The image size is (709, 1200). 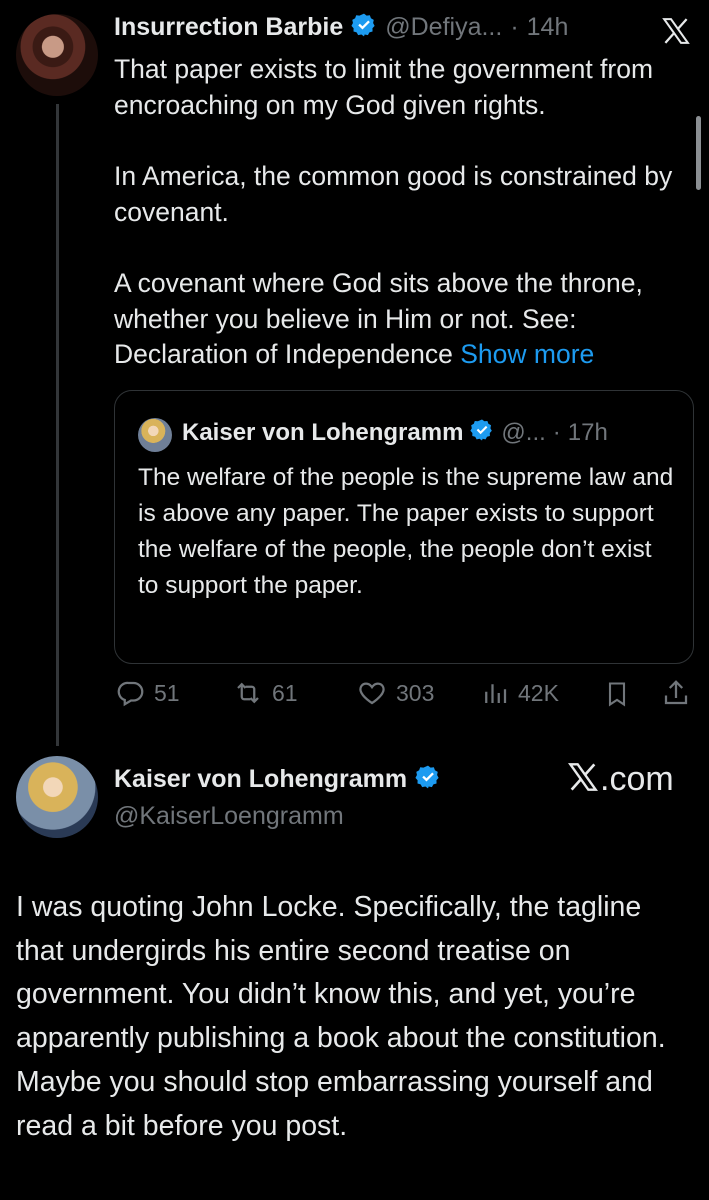 I want to click on avatar-insurrection-barbie, so click(x=57, y=55).